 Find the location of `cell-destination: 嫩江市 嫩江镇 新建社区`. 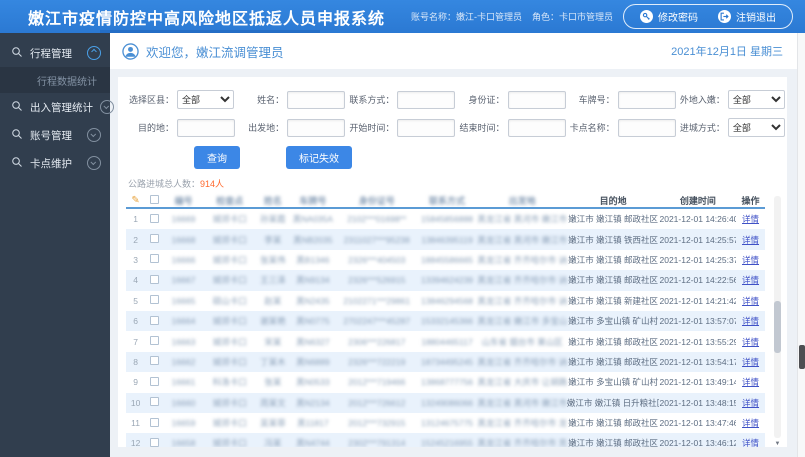

cell-destination: 嫩江市 嫩江镇 新建社区 is located at coordinates (613, 300).